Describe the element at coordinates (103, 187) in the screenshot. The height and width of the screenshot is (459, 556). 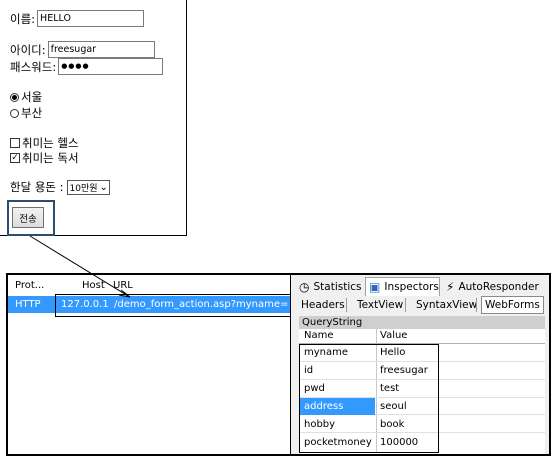
I see `chevron-down-icon: ⌄` at that location.